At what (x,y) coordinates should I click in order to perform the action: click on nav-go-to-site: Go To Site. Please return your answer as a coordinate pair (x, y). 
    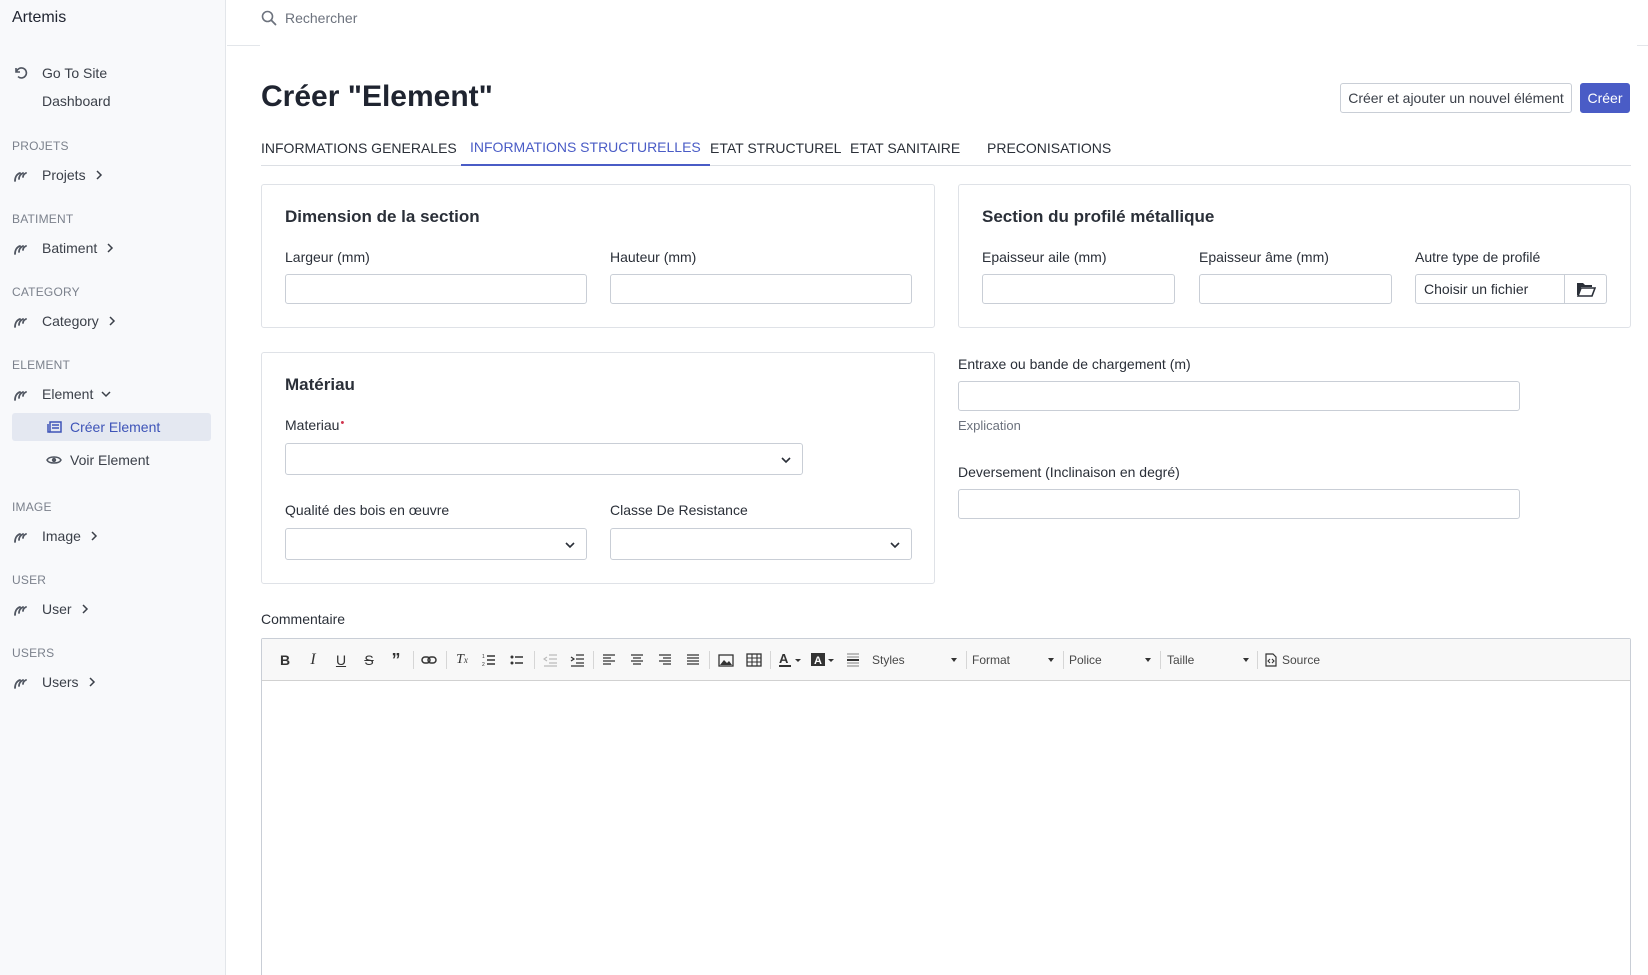
    Looking at the image, I should click on (59, 73).